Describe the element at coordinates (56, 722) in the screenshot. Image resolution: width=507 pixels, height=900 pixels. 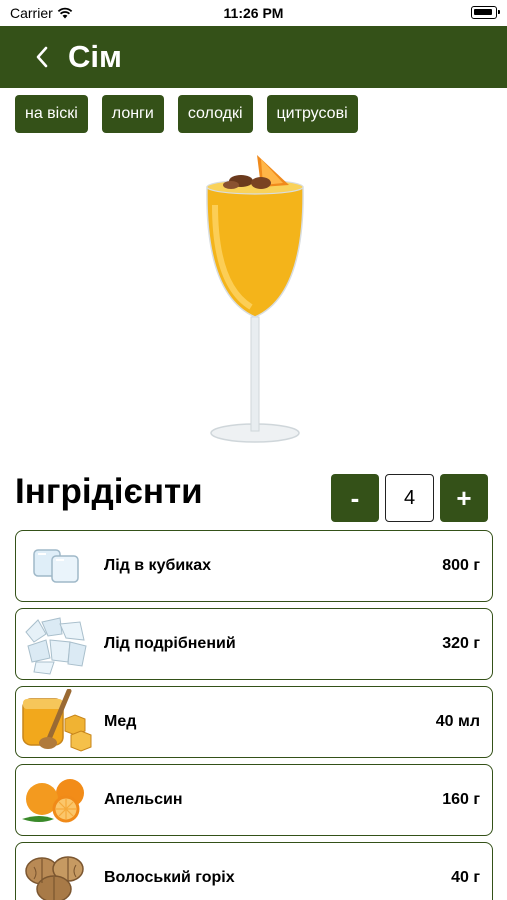
I see `honey-icon` at that location.